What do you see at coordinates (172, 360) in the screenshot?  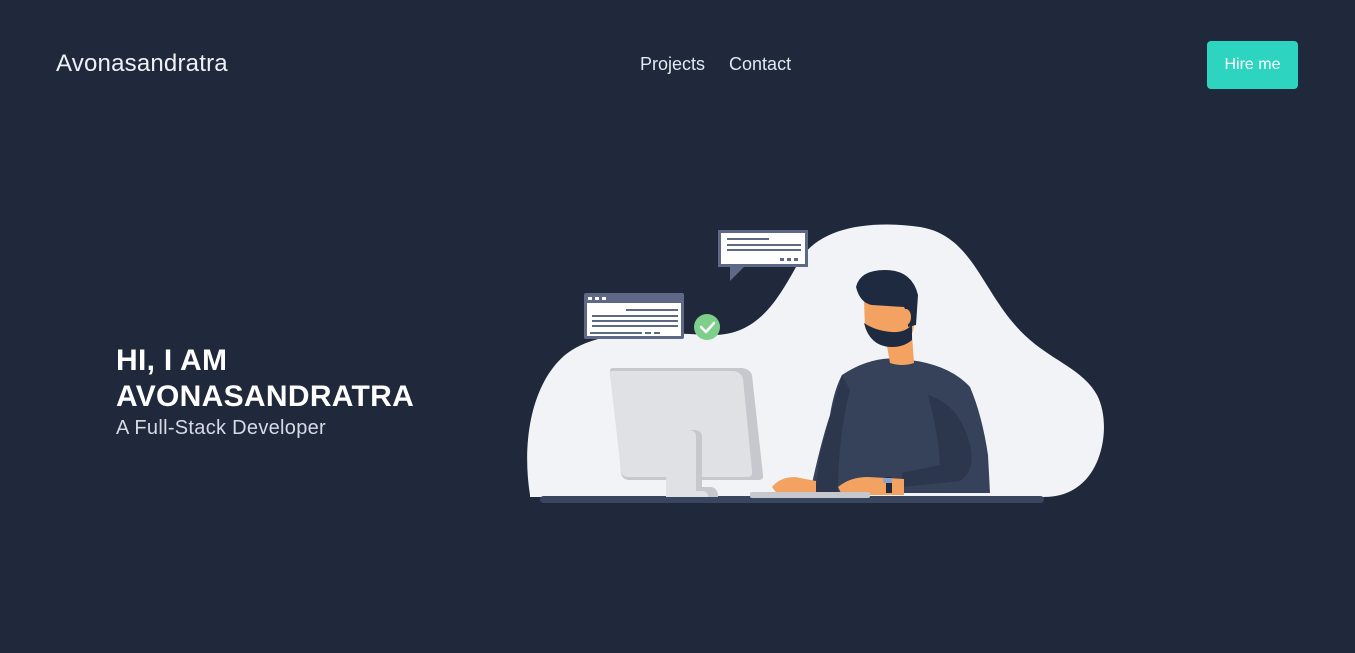 I see `hero-title-line-1: HI, I AM` at bounding box center [172, 360].